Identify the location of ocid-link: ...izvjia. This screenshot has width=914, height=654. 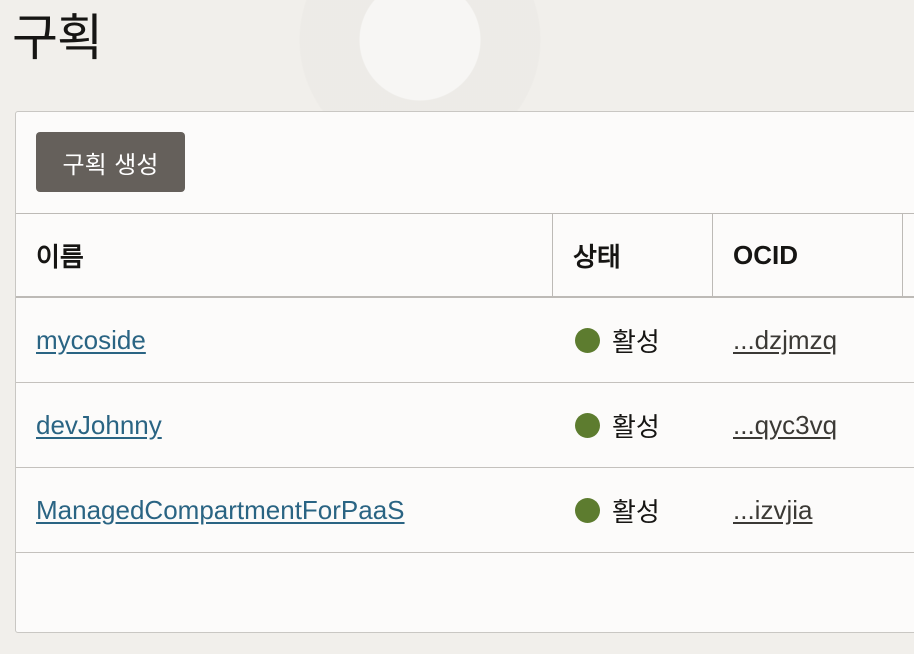
(772, 510).